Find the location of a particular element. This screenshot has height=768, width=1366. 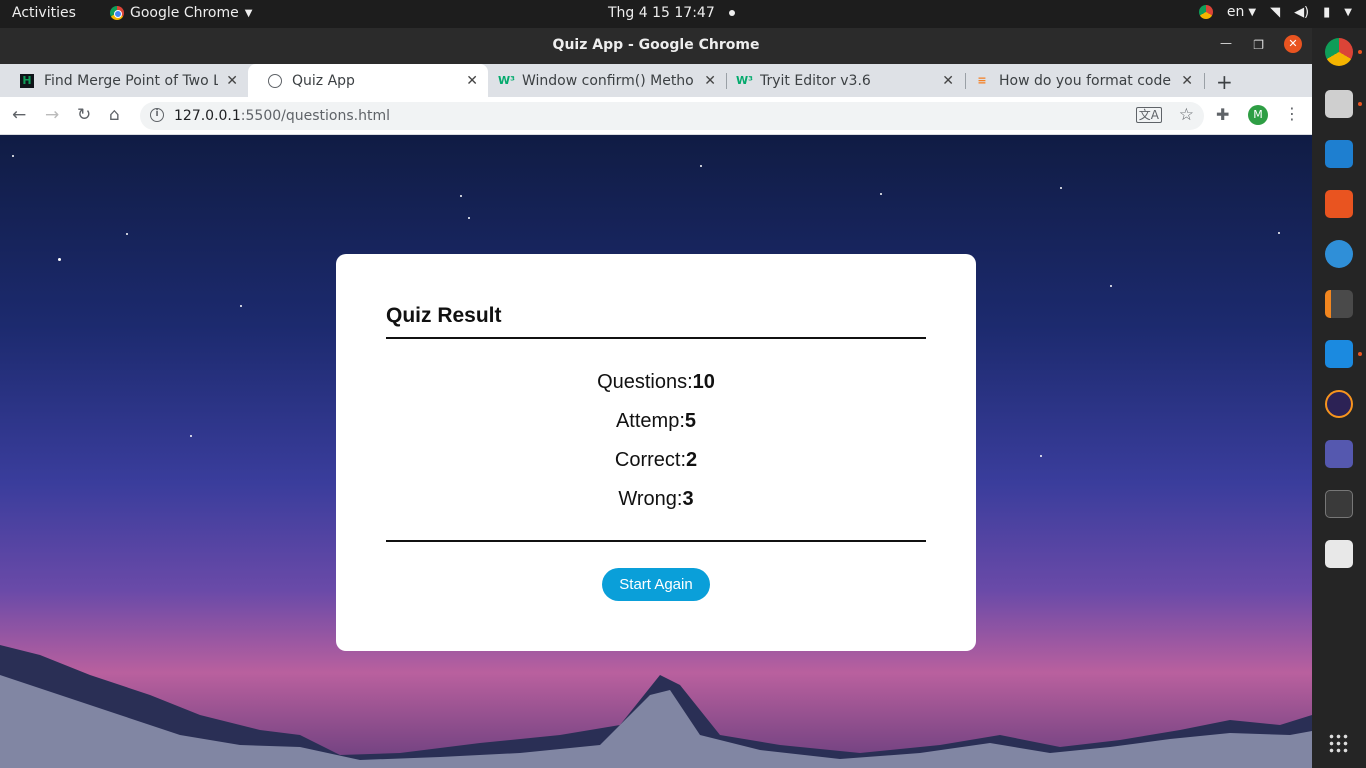

questions-label: Questions: is located at coordinates (645, 382).